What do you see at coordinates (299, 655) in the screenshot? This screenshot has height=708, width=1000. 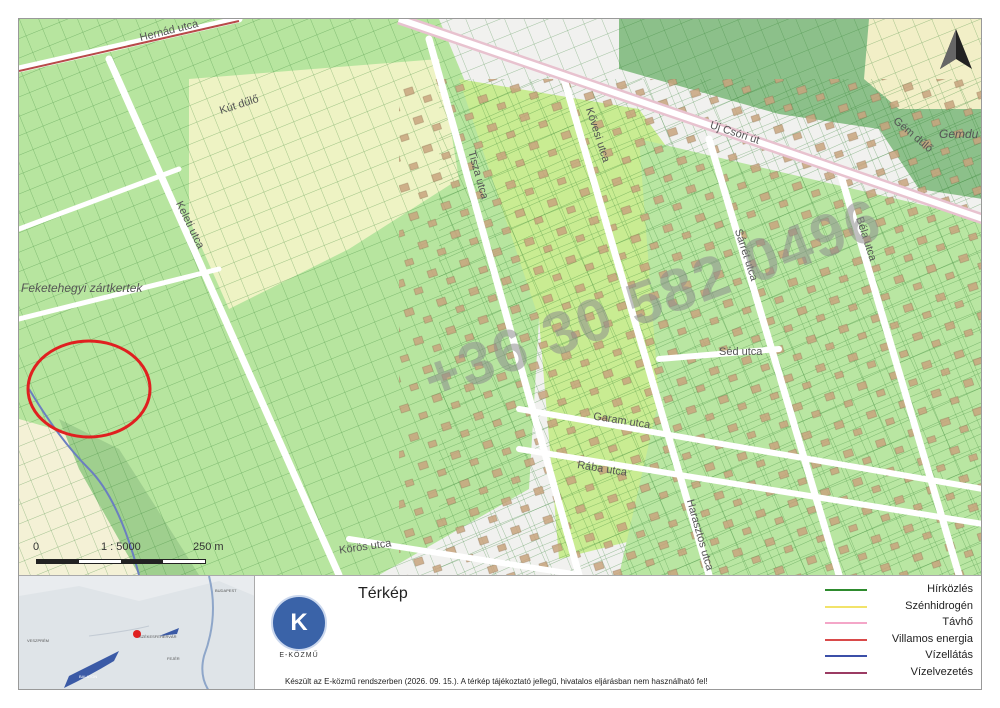 I see `brand-name: E-KÖZMŰ` at bounding box center [299, 655].